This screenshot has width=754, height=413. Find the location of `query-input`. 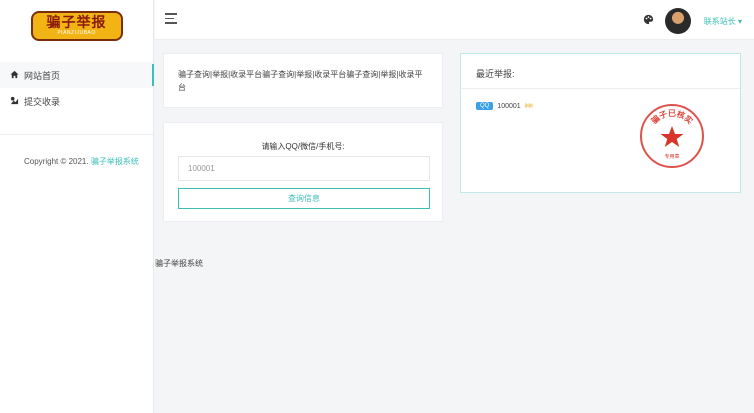

query-input is located at coordinates (304, 168).